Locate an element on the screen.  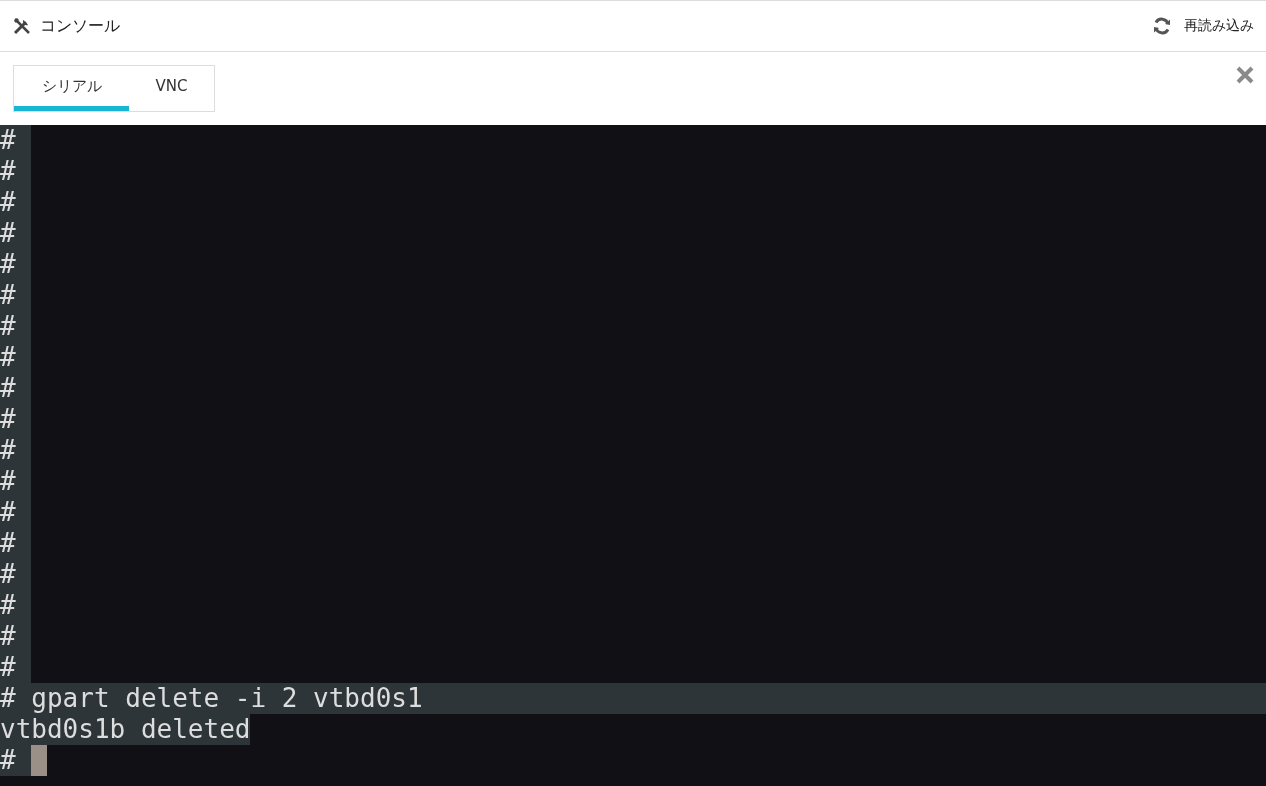
refresh-icon is located at coordinates (1162, 26).